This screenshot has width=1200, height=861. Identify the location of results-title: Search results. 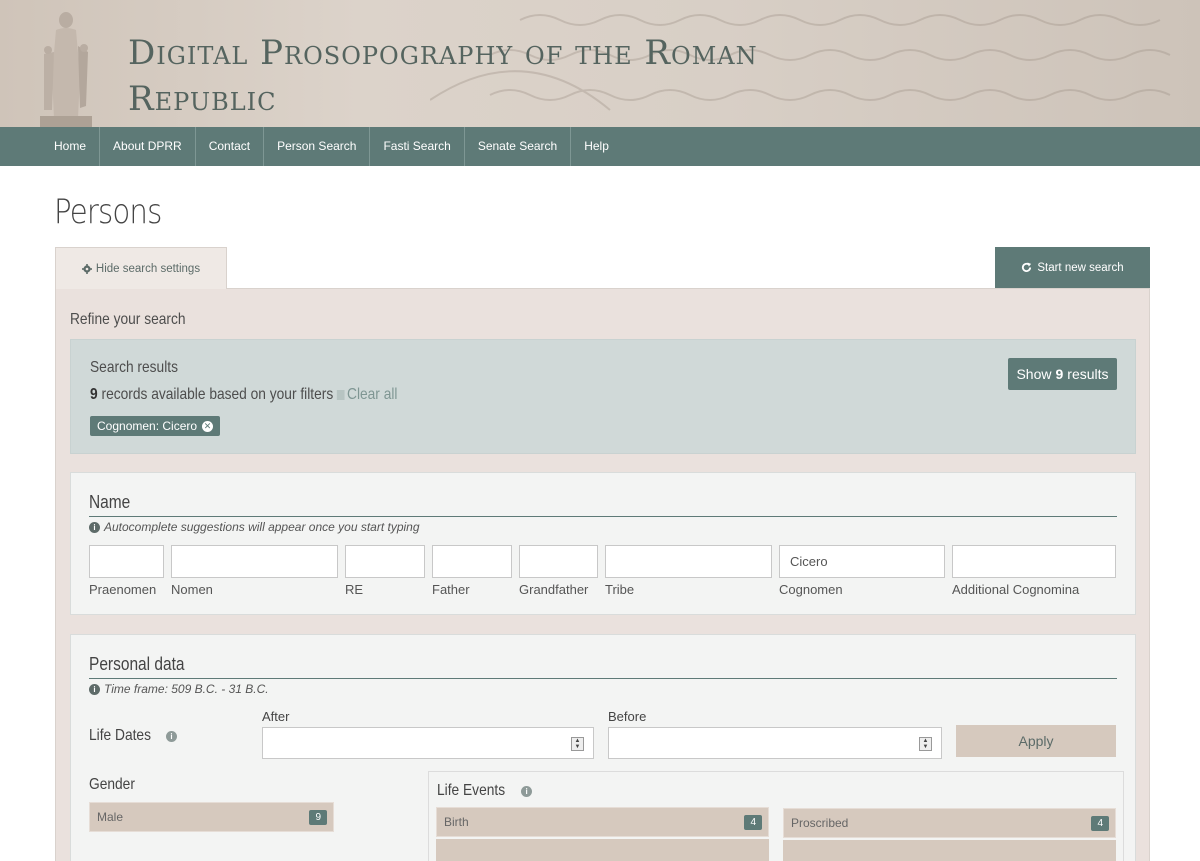
(134, 367).